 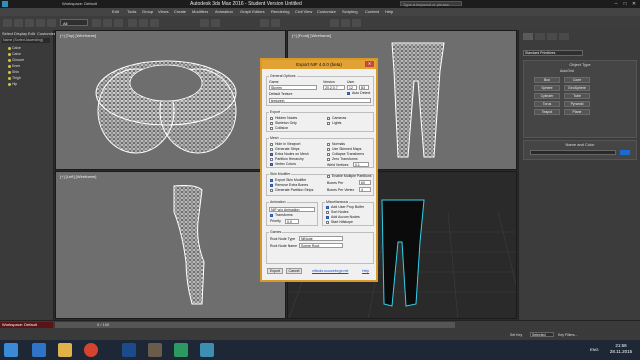 What do you see at coordinates (625, 152) in the screenshot?
I see `color-swatch` at bounding box center [625, 152].